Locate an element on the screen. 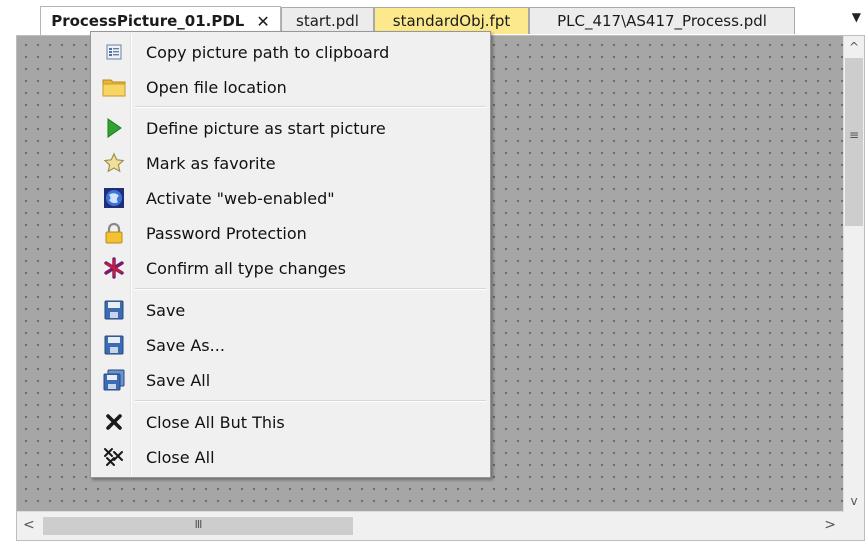  floppy-save-as-icon is located at coordinates (114, 345).